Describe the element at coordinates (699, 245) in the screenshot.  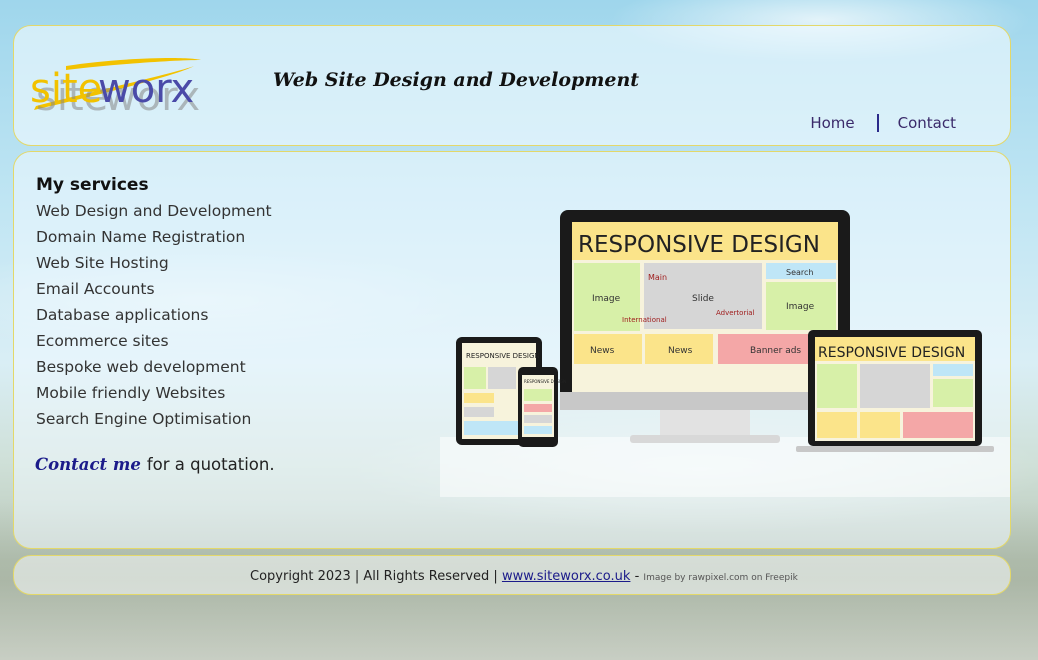
I see `monitor-title: RESPONSIVE DESIGN` at that location.